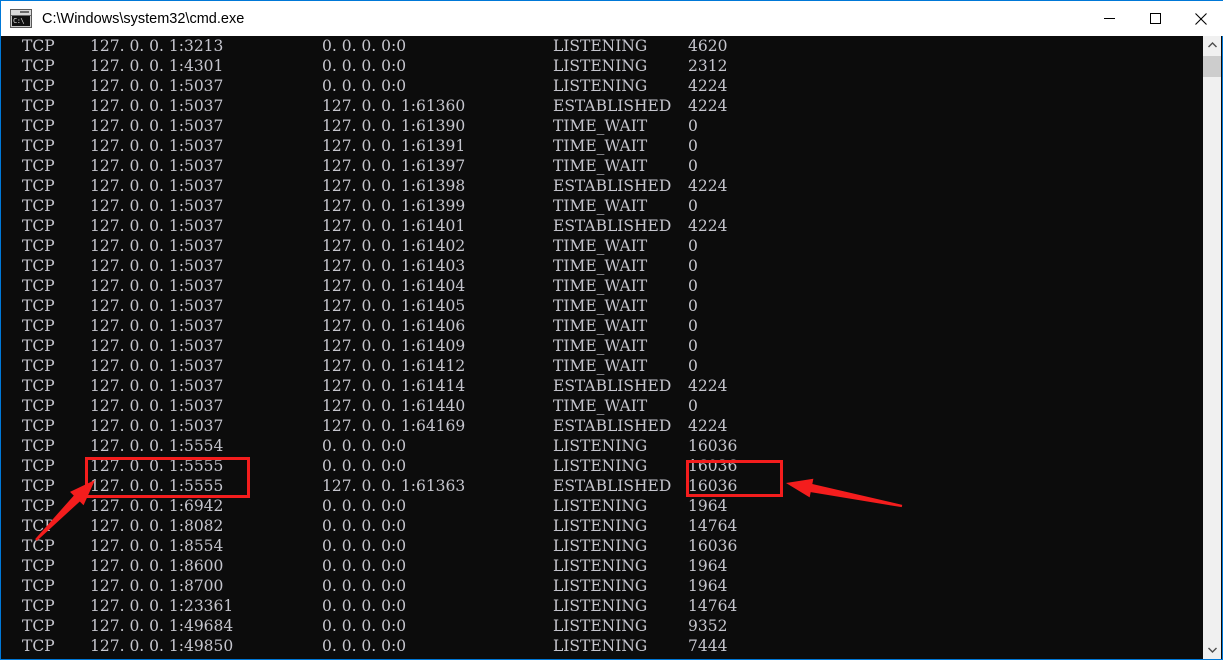 The image size is (1223, 660). Describe the element at coordinates (1212, 650) in the screenshot. I see `scrollbar-down-button` at that location.